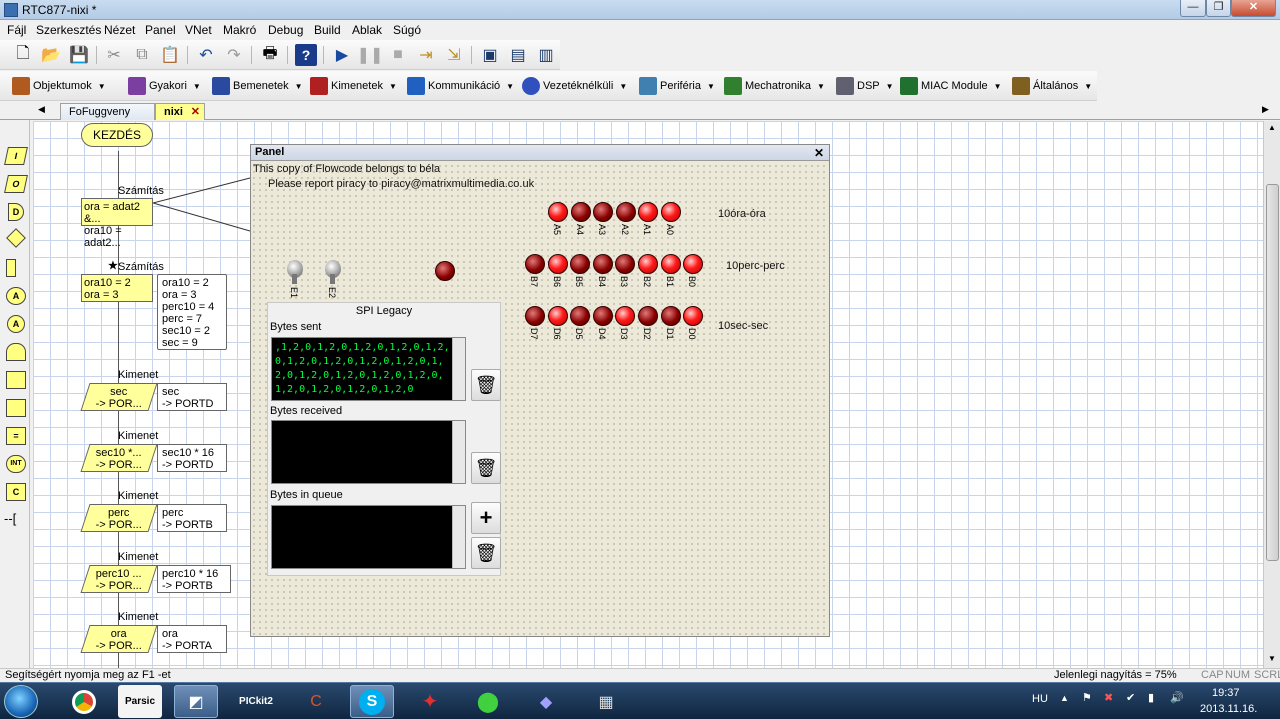  I want to click on tray-flag-icon: ⚑, so click(1087, 697).